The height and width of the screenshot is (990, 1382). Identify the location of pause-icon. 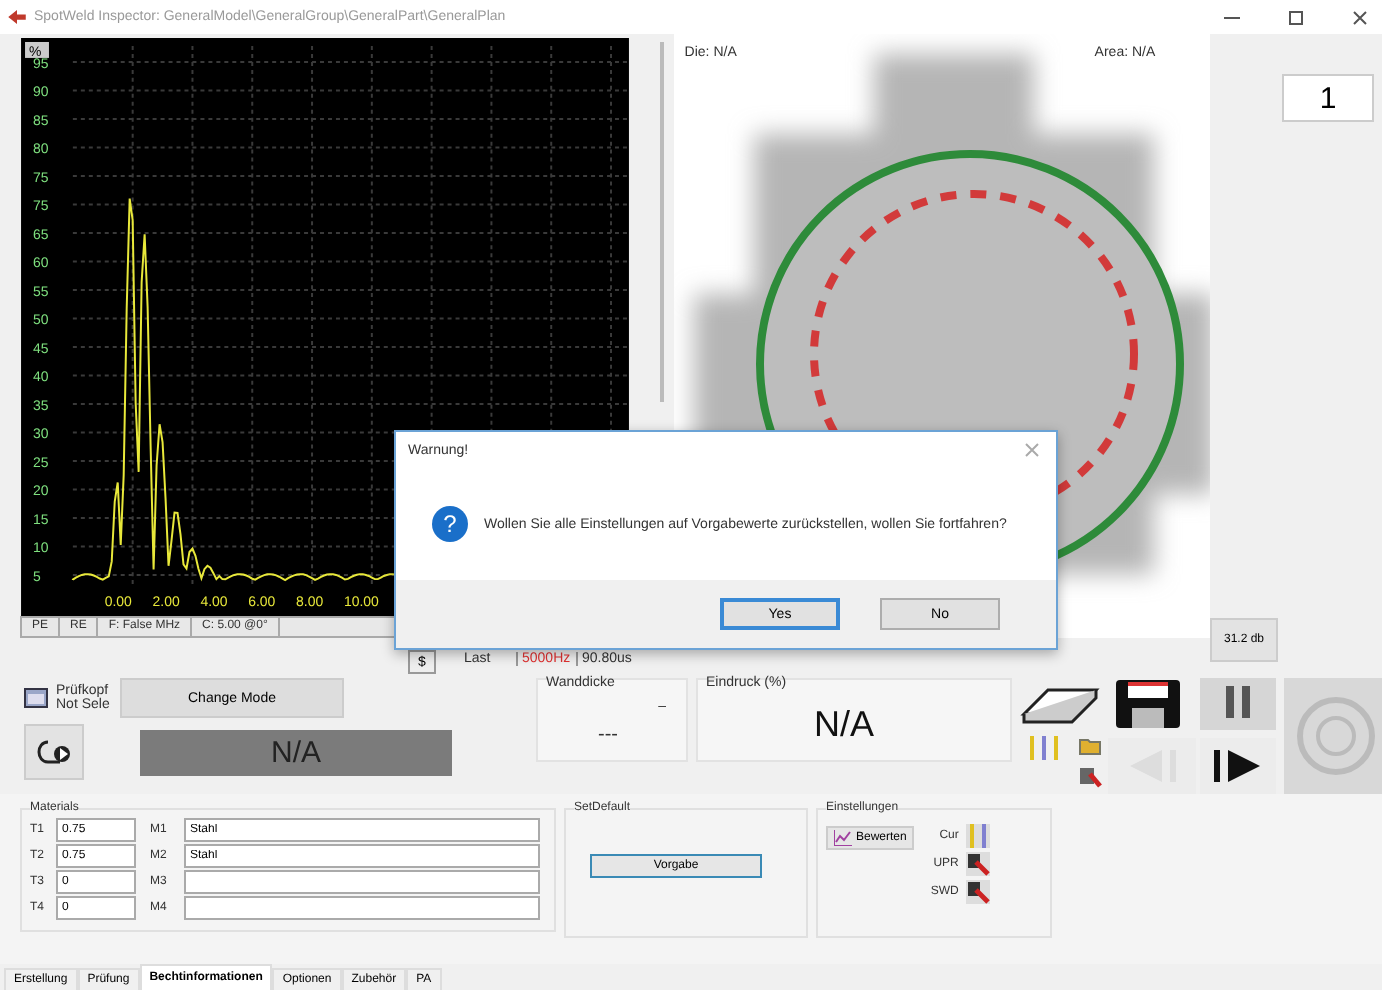
(1238, 701).